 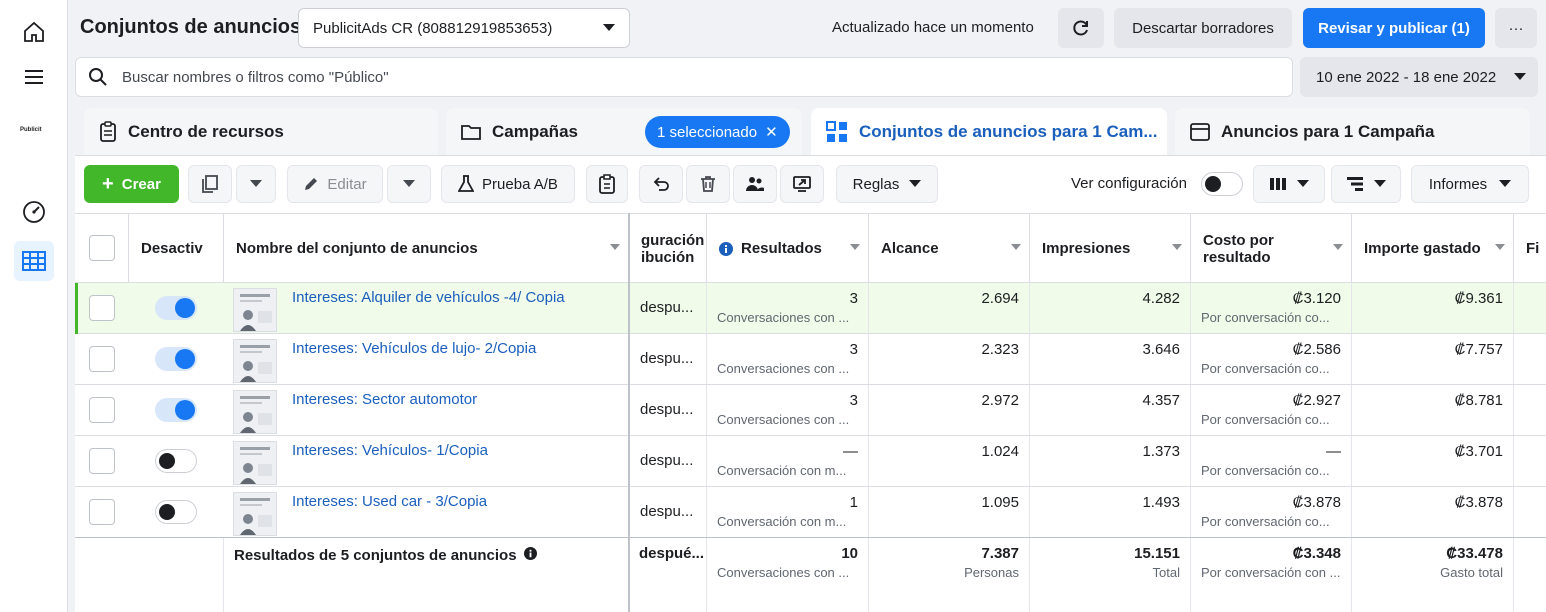 I want to click on discard-drafts-button: Descartar borradores, so click(x=1203, y=28).